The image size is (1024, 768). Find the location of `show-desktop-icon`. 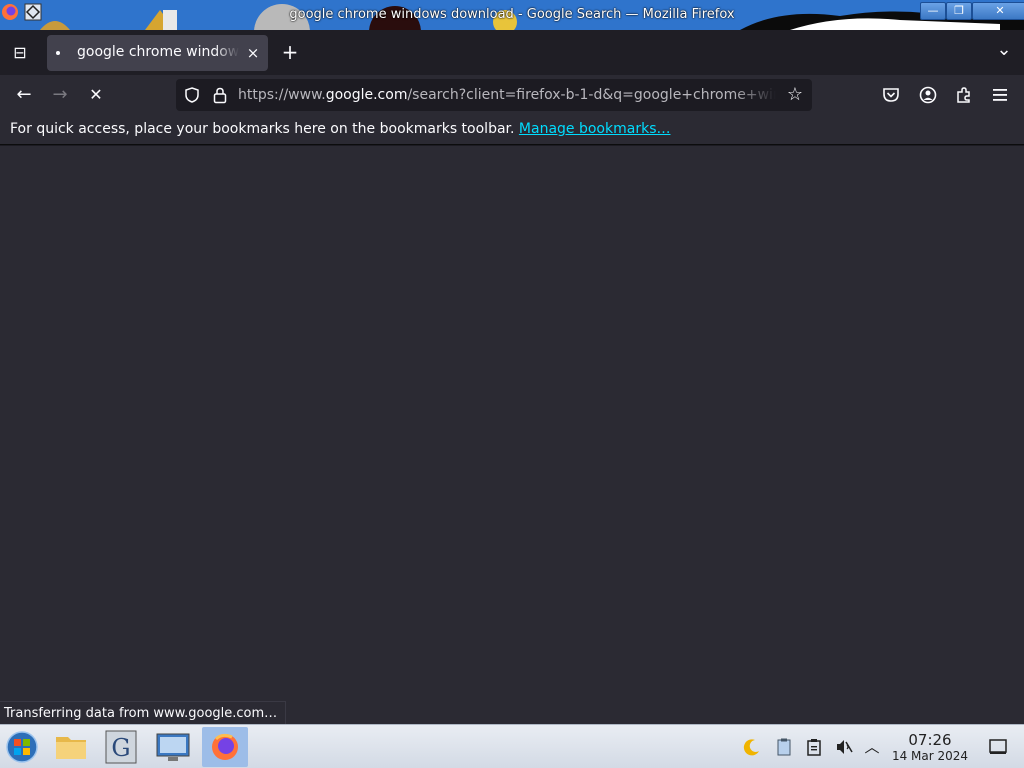

show-desktop-icon is located at coordinates (998, 747).